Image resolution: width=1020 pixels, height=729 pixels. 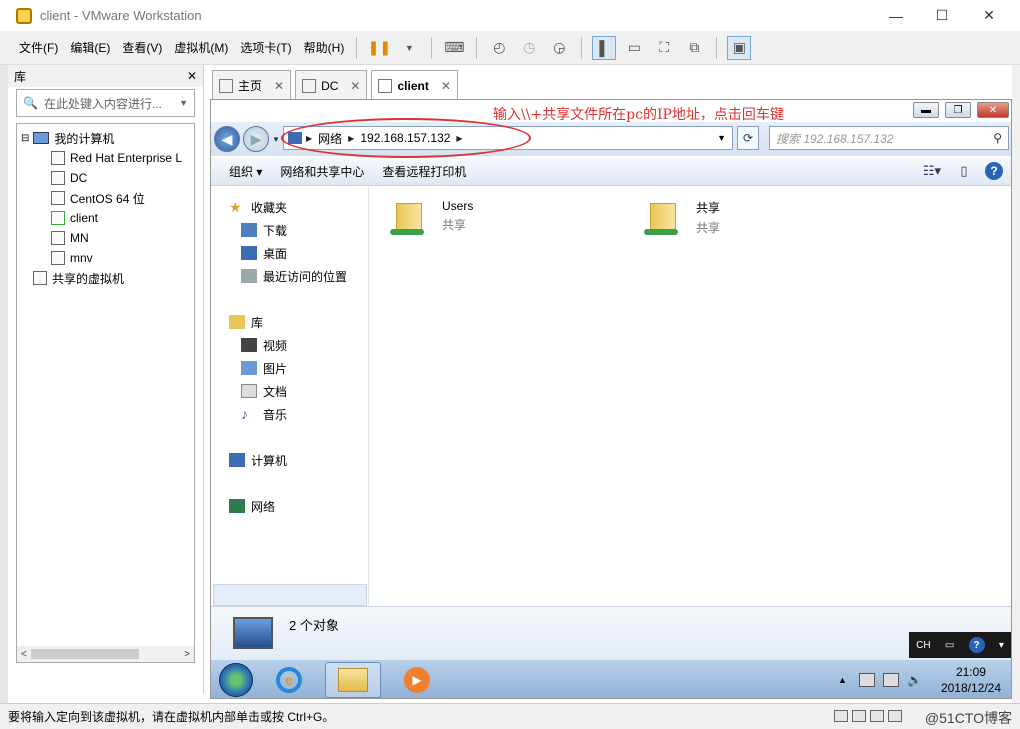 I want to click on send-keys-icon: ⌨, so click(x=454, y=48).